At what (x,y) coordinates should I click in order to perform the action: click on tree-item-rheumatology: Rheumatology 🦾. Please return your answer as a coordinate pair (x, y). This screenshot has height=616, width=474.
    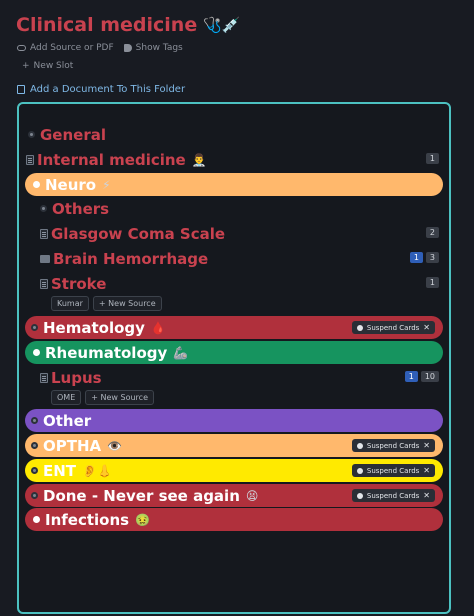
    Looking at the image, I should click on (234, 352).